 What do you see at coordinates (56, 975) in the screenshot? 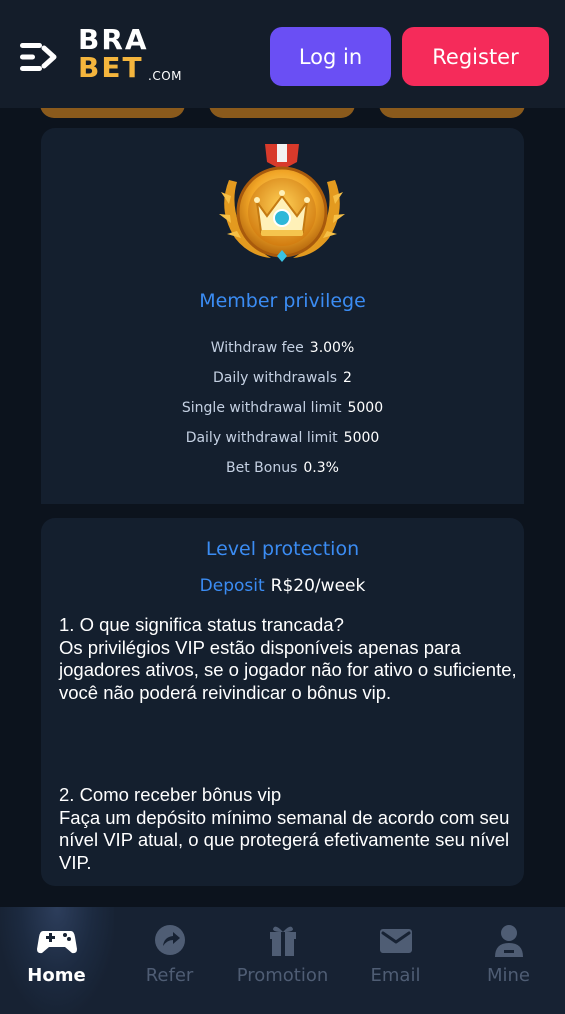
I see `nav-label: Home` at bounding box center [56, 975].